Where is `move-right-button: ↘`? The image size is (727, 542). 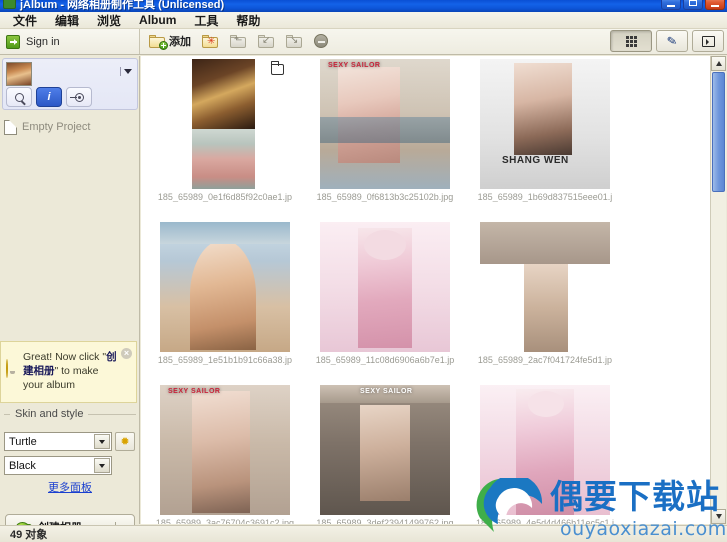
move-right-button: ↘ is located at coordinates (294, 41).